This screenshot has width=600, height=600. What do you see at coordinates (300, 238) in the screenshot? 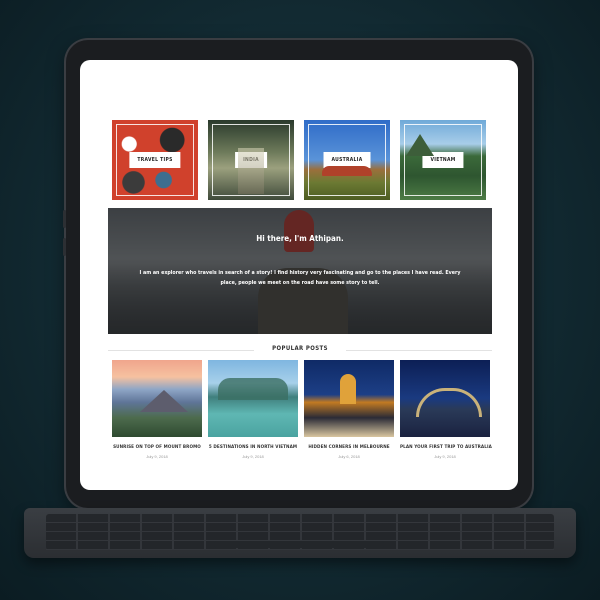
I see `hero-greeting: Hi there, I'm Athipan.` at bounding box center [300, 238].